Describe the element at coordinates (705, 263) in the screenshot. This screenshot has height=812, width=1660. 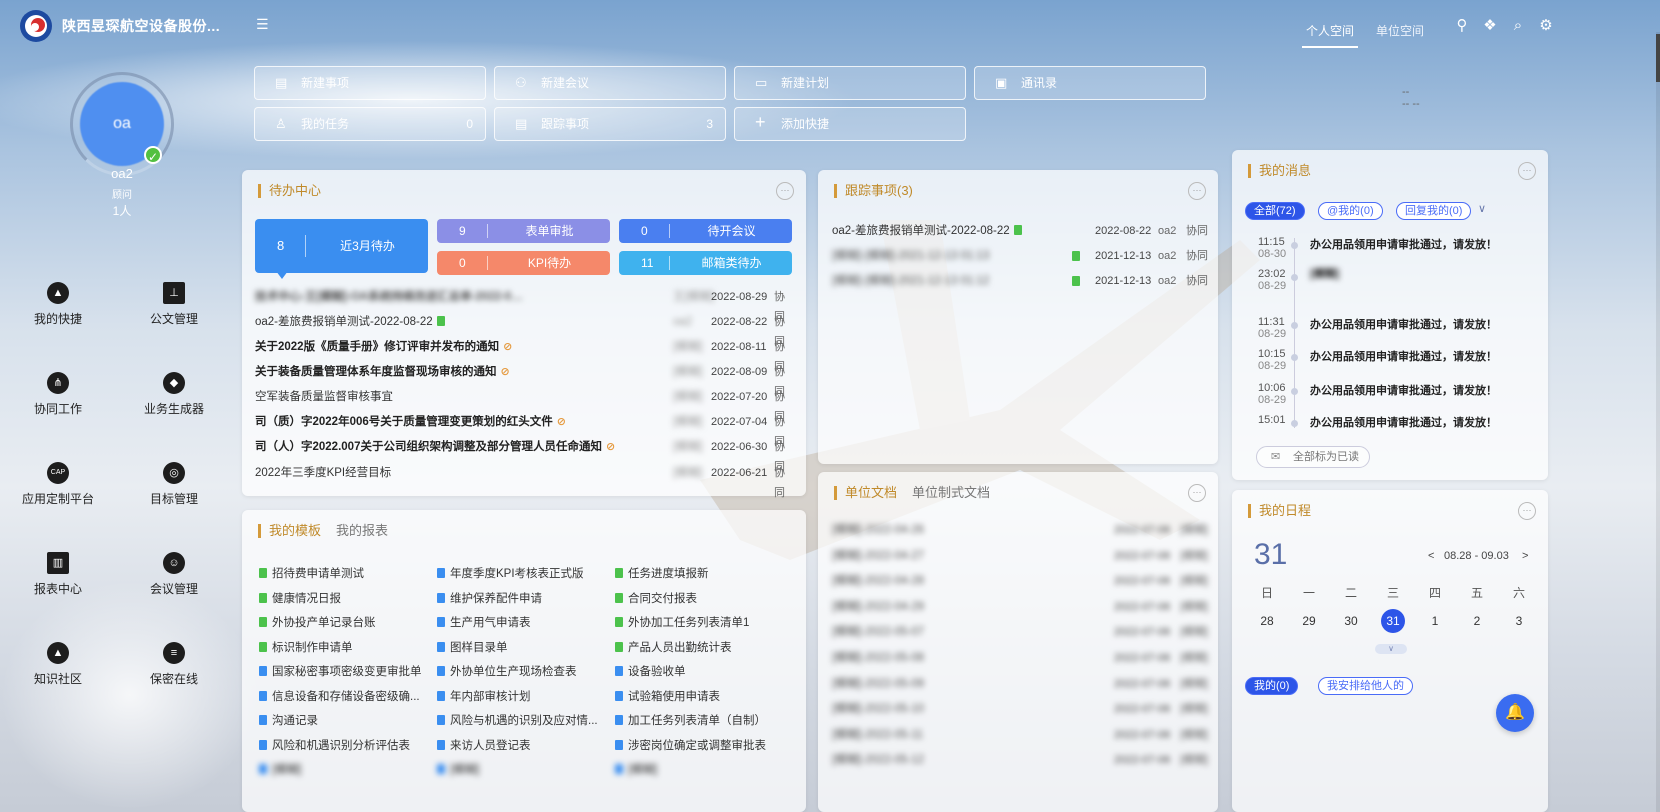
I see `mail-todo-tile: 11 邮箱类待办` at that location.